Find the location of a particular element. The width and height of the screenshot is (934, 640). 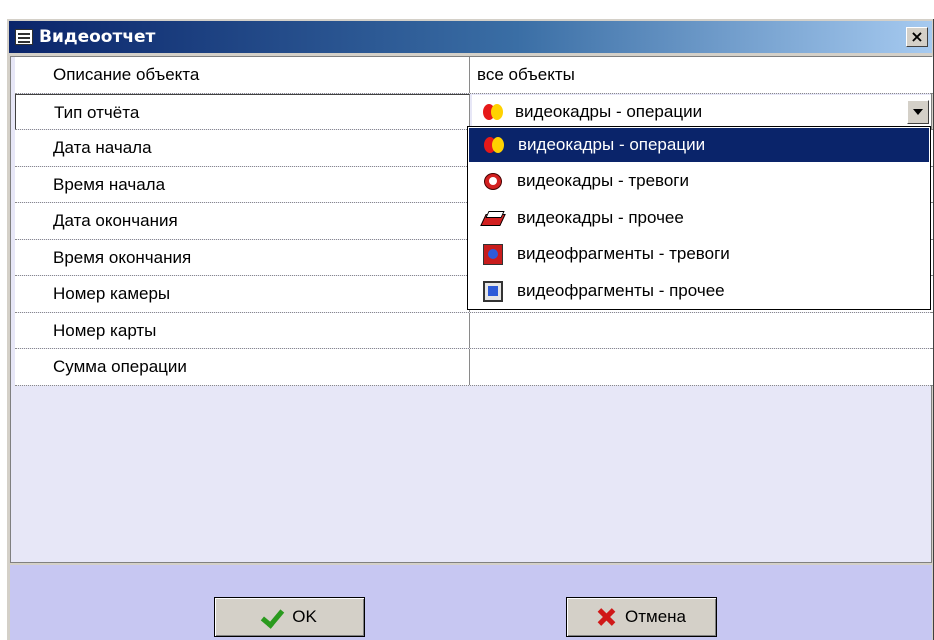

button-bar: OK Отмена is located at coordinates (471, 602).